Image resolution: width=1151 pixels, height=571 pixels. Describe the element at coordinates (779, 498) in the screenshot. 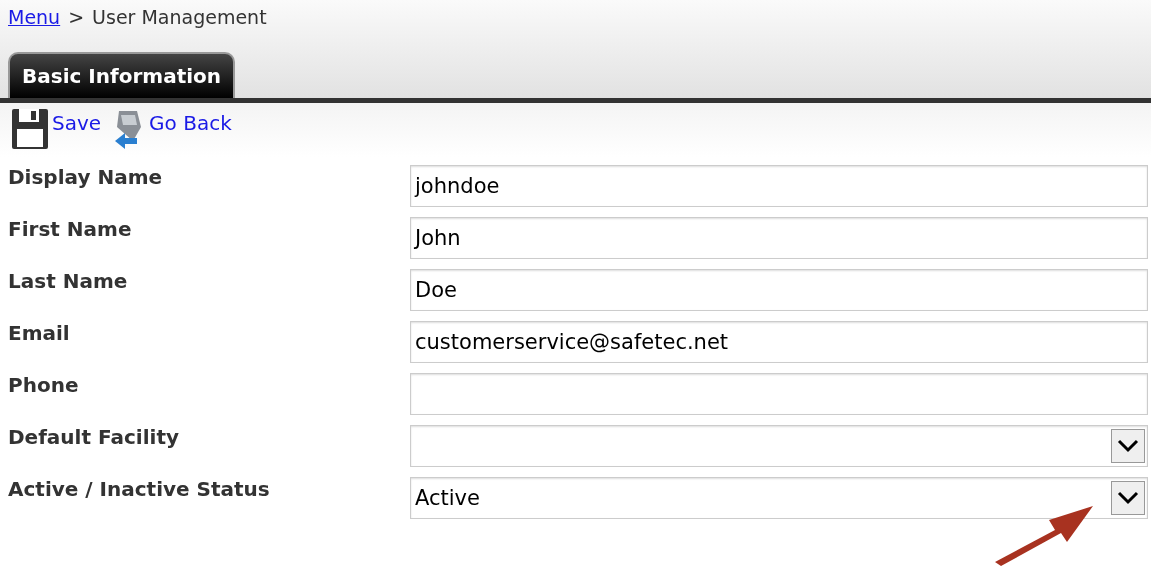

I see `dropdown: Active` at that location.